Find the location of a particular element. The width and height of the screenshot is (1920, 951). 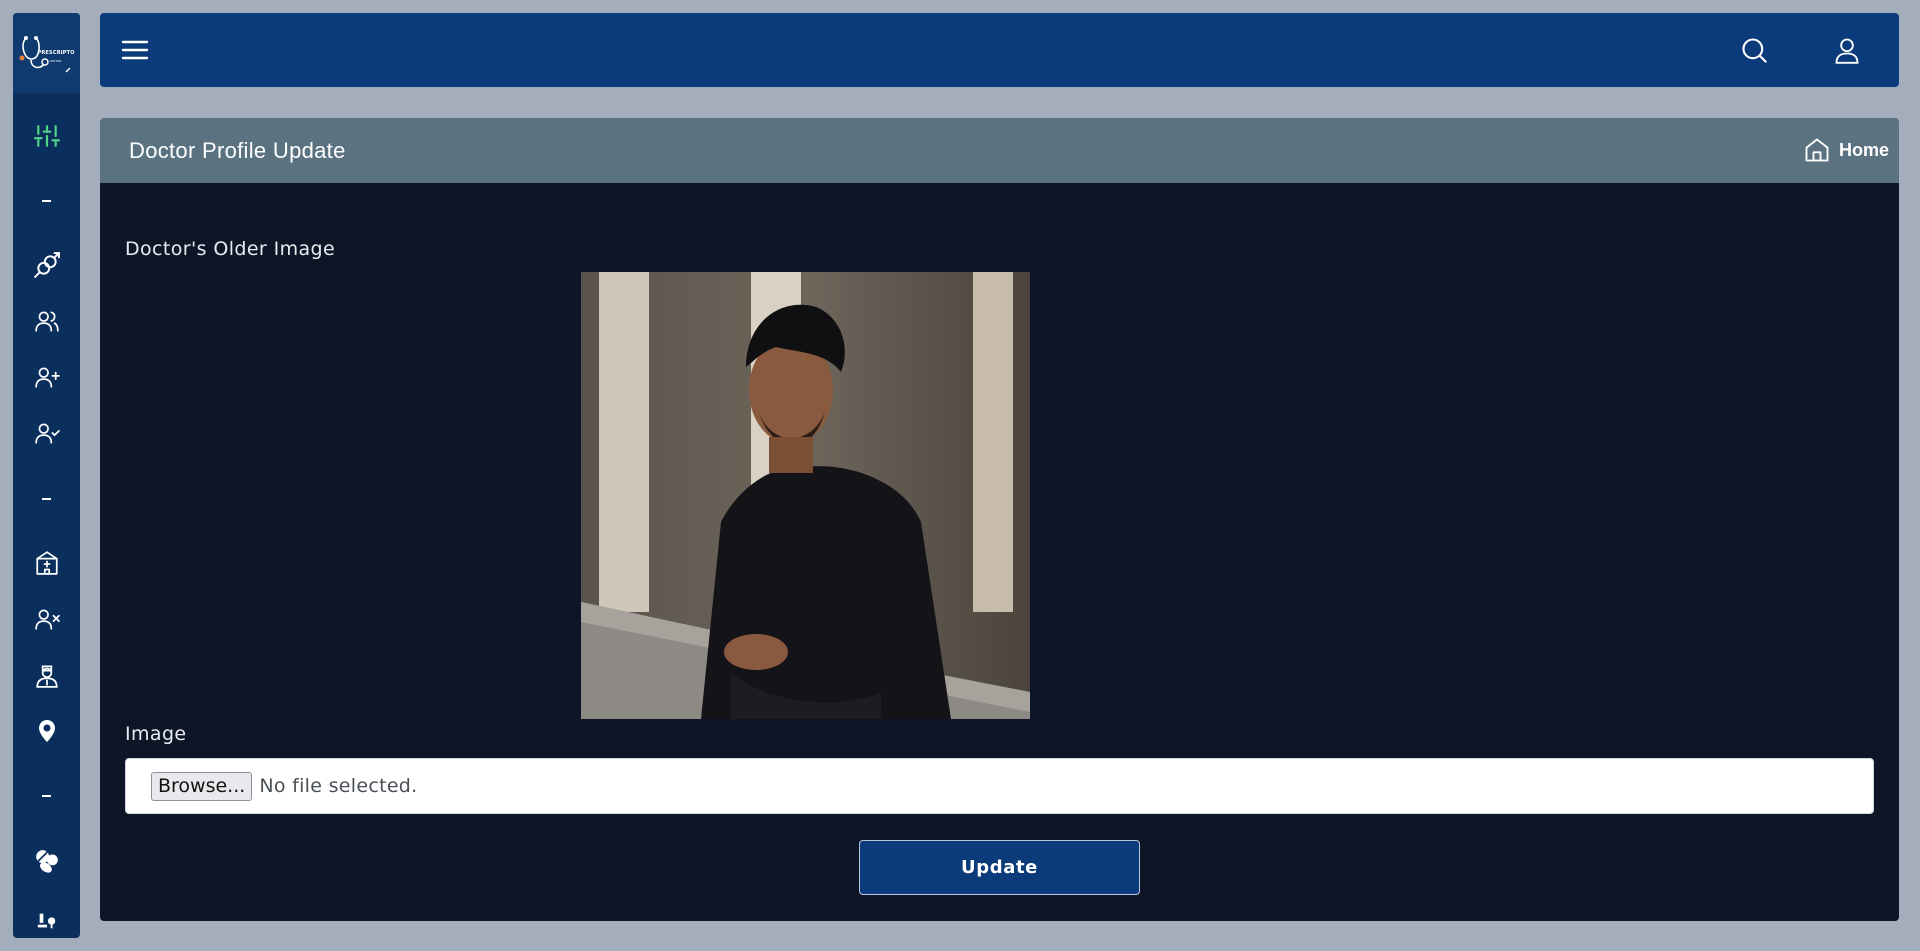

breadcrumb: Home is located at coordinates (1846, 150).